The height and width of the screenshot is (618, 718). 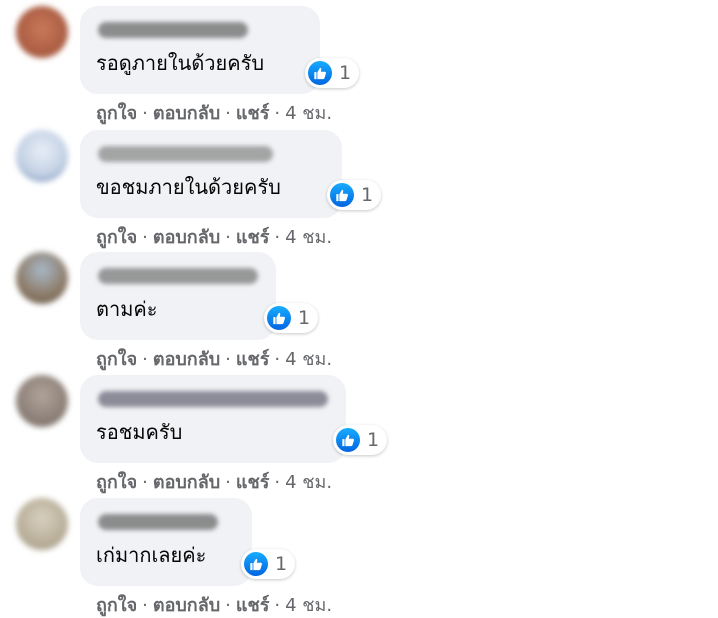 I want to click on comment-text: รอชมครับ, so click(x=139, y=432).